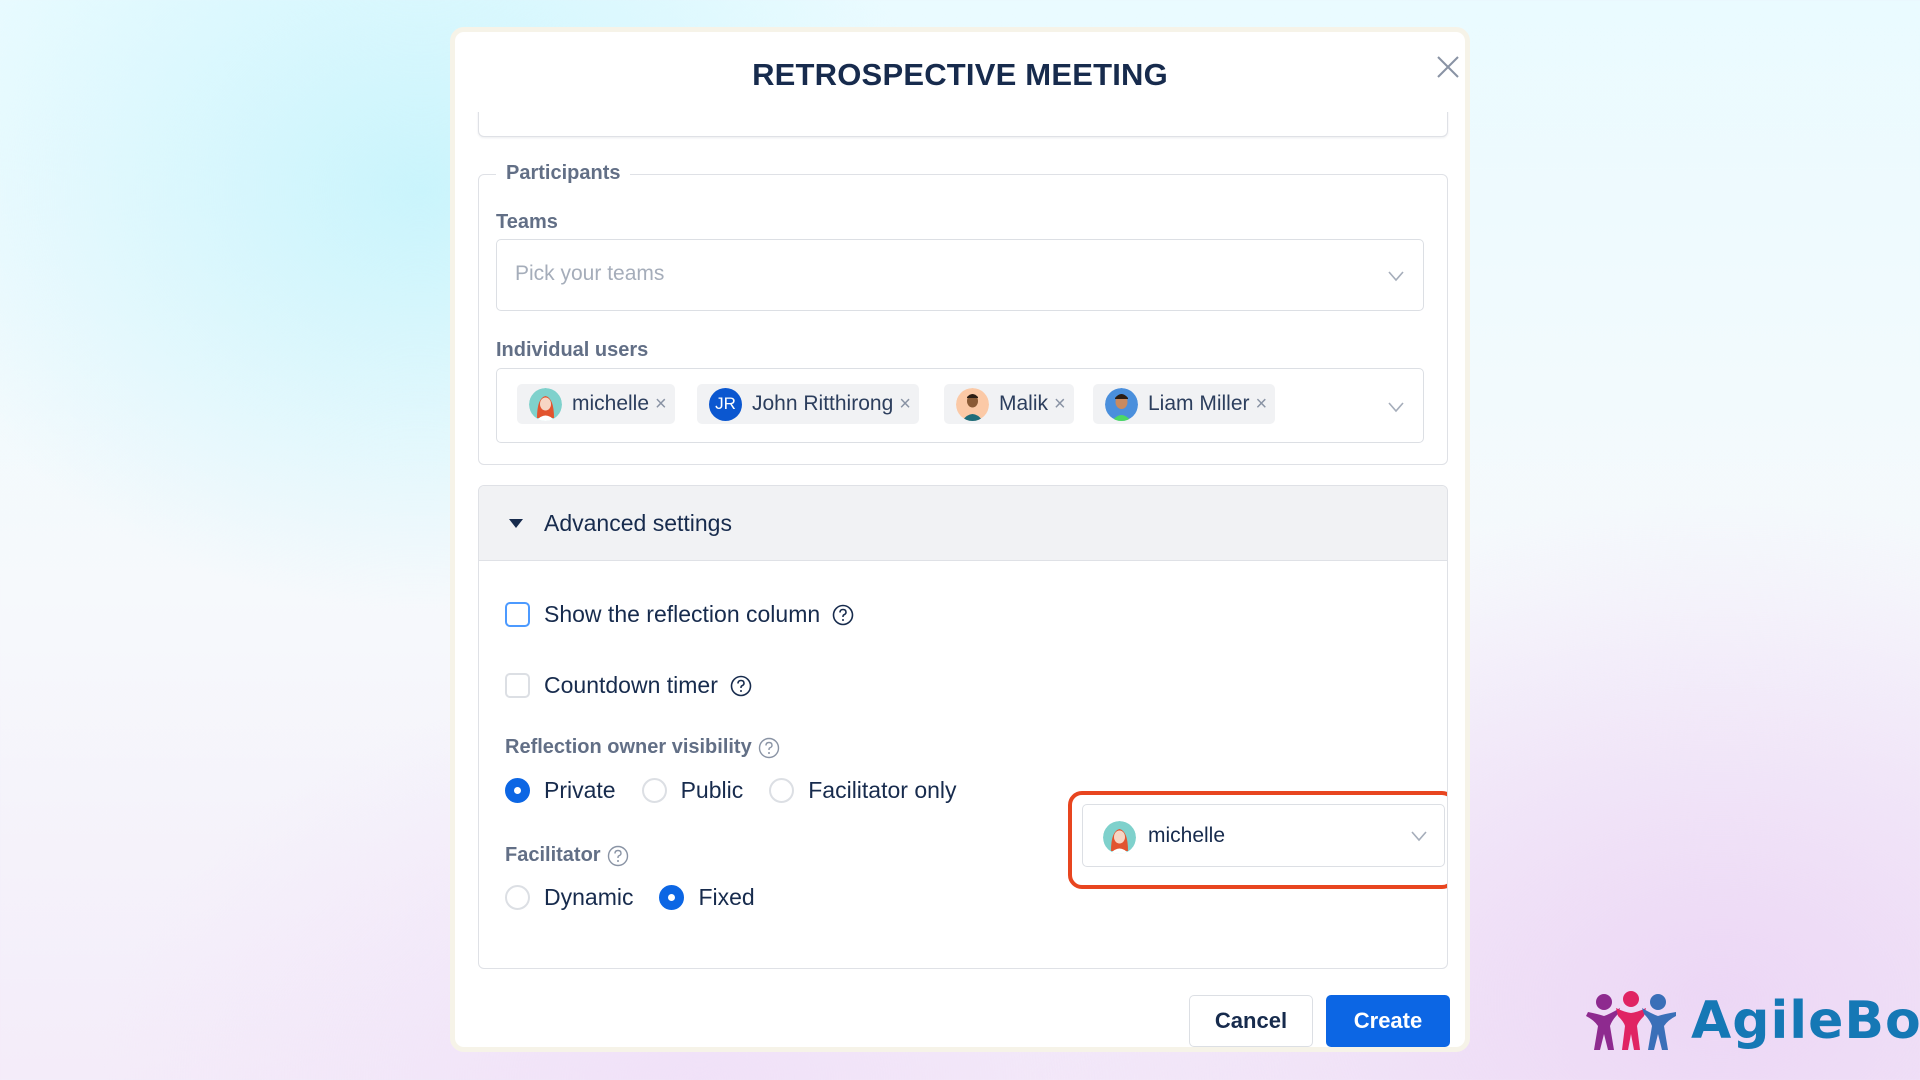 This screenshot has width=1920, height=1080. Describe the element at coordinates (1199, 403) in the screenshot. I see `chip-name: Liam Miller` at that location.